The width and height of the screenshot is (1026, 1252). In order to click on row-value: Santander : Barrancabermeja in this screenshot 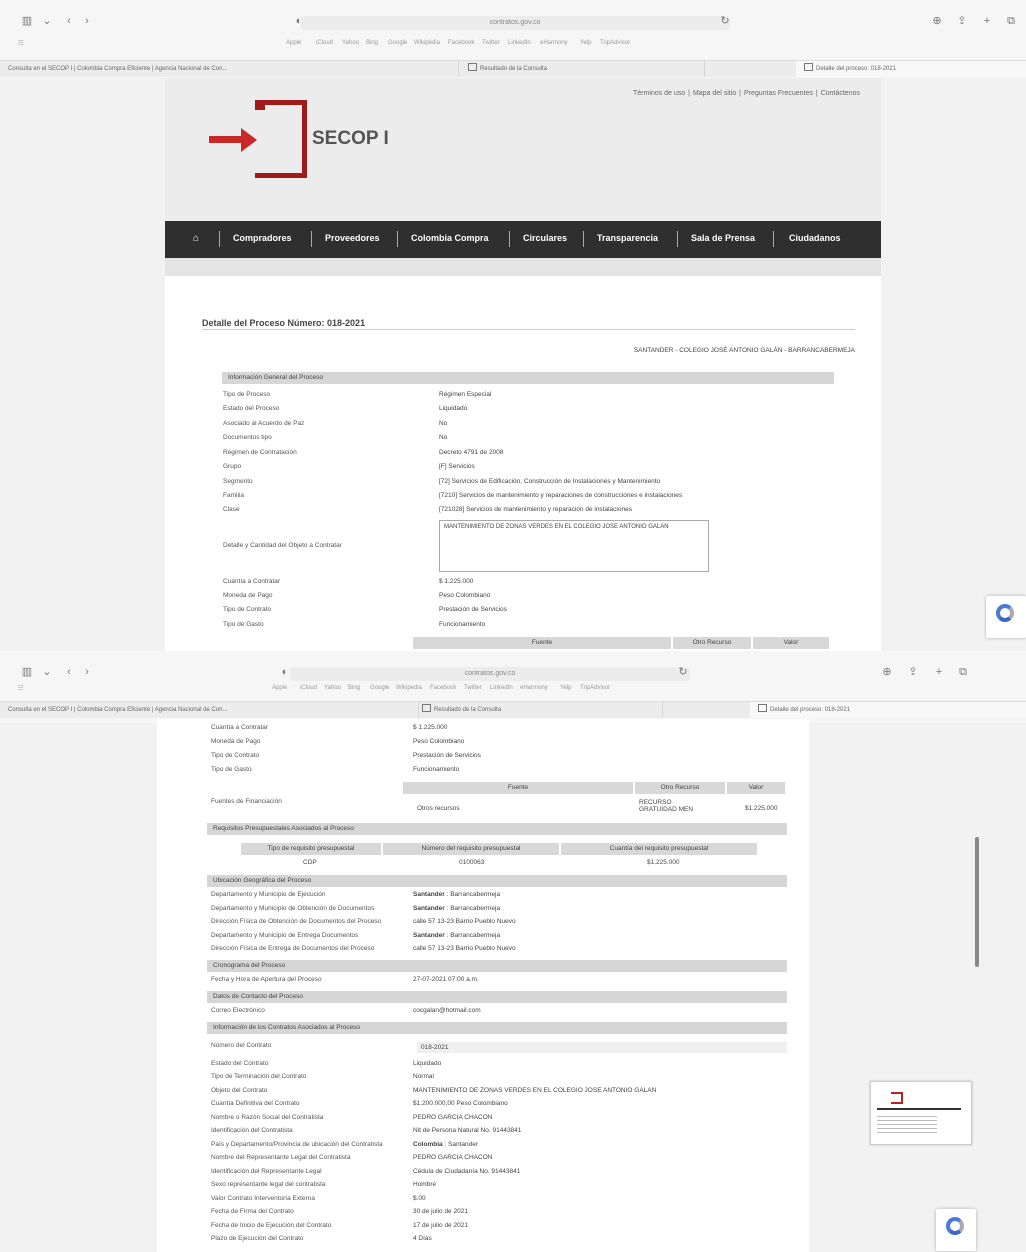, I will do `click(603, 908)`.